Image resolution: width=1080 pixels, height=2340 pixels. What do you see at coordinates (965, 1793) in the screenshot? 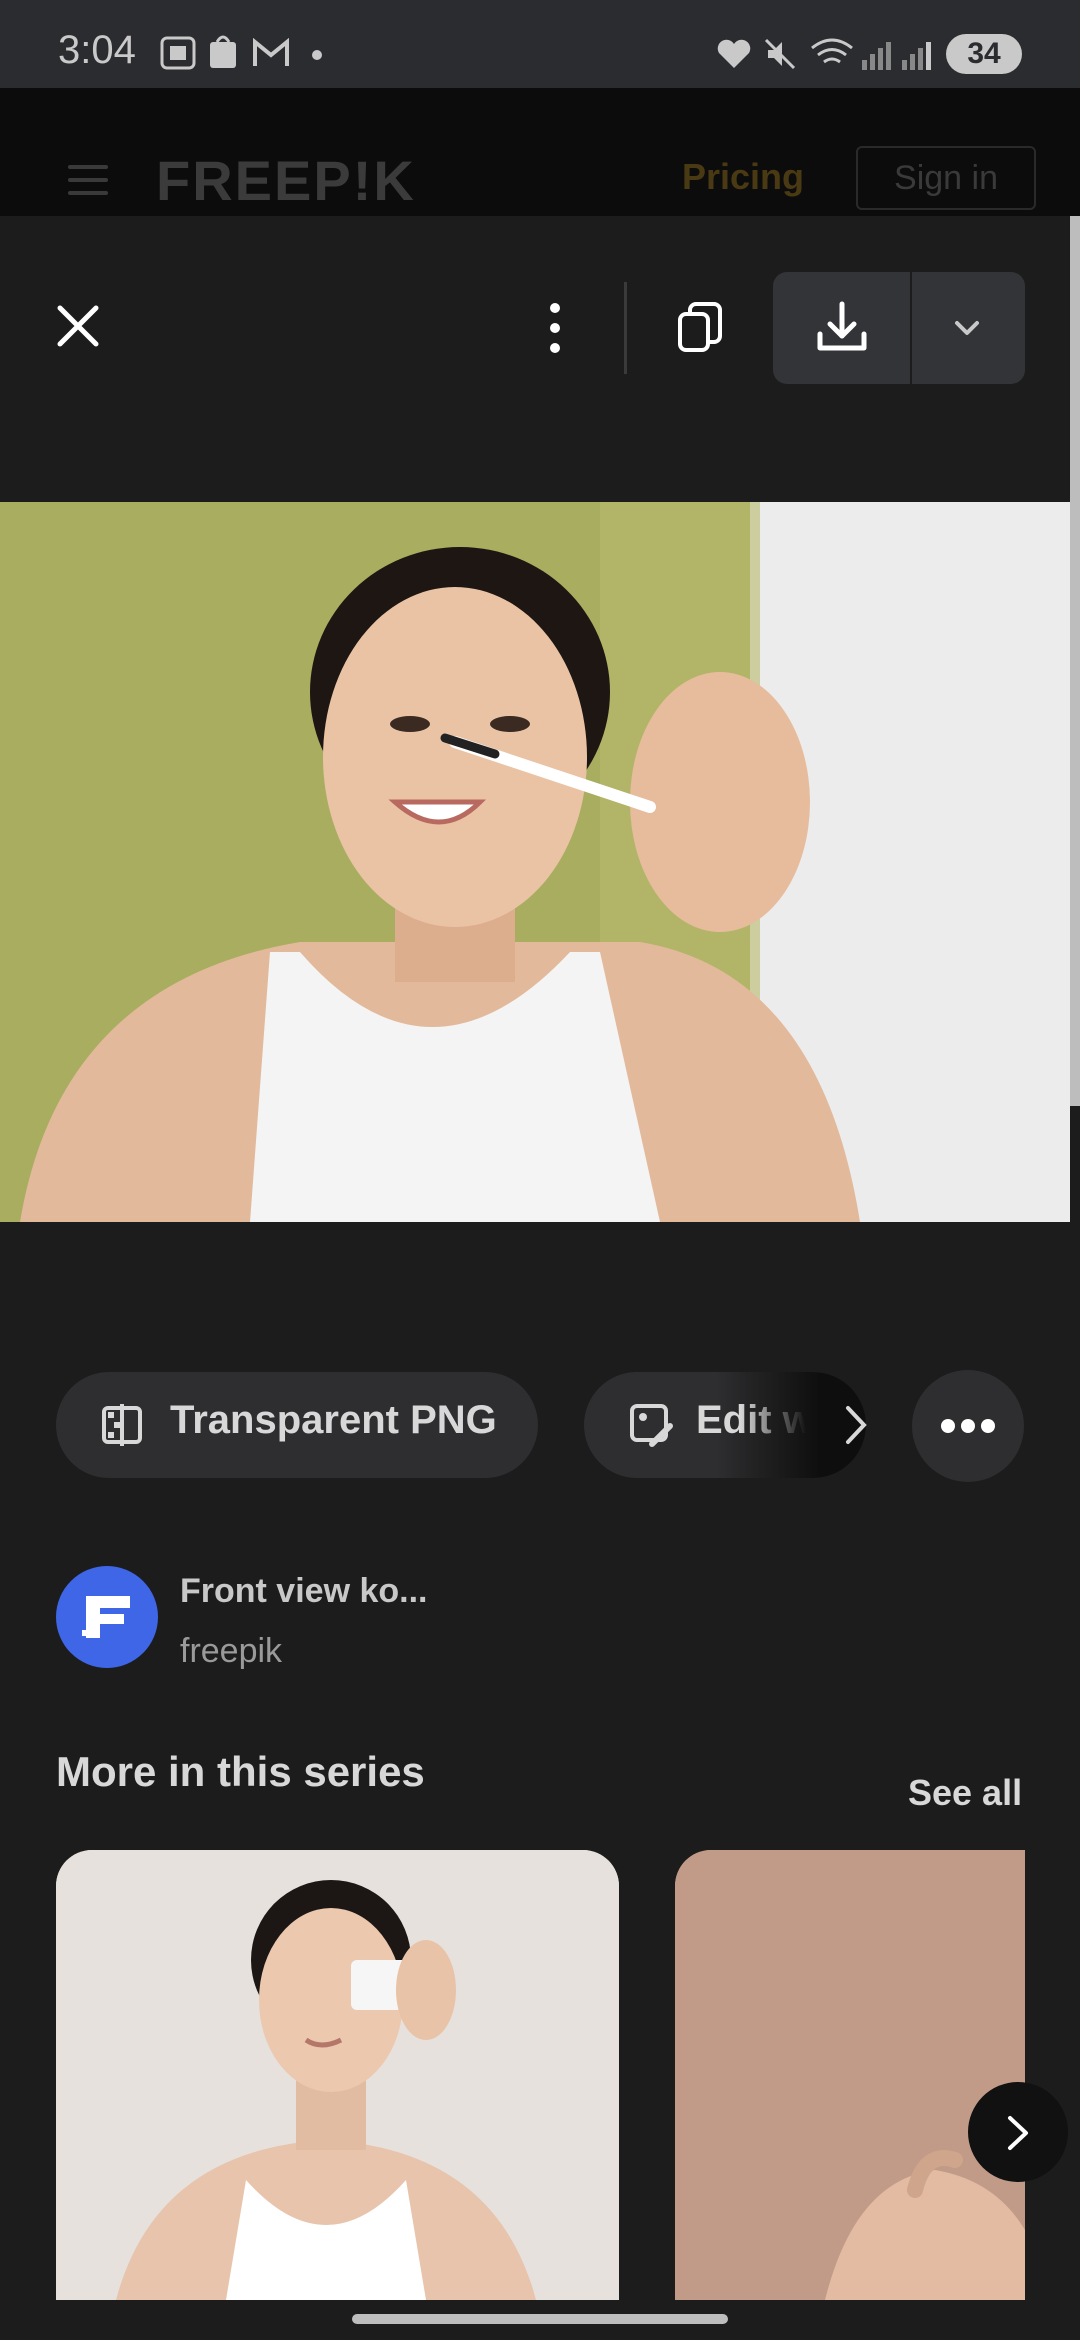
I see `see-all-link: See all` at bounding box center [965, 1793].